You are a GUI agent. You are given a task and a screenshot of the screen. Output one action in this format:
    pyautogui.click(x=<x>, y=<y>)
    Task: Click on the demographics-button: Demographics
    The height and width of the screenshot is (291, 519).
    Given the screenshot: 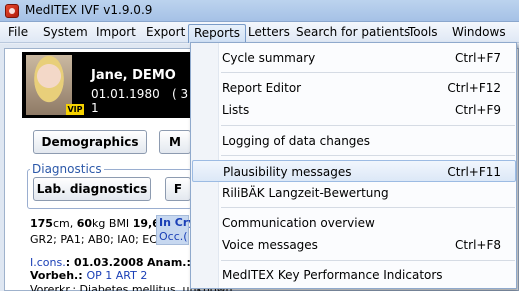 What is the action you would take?
    pyautogui.click(x=90, y=142)
    